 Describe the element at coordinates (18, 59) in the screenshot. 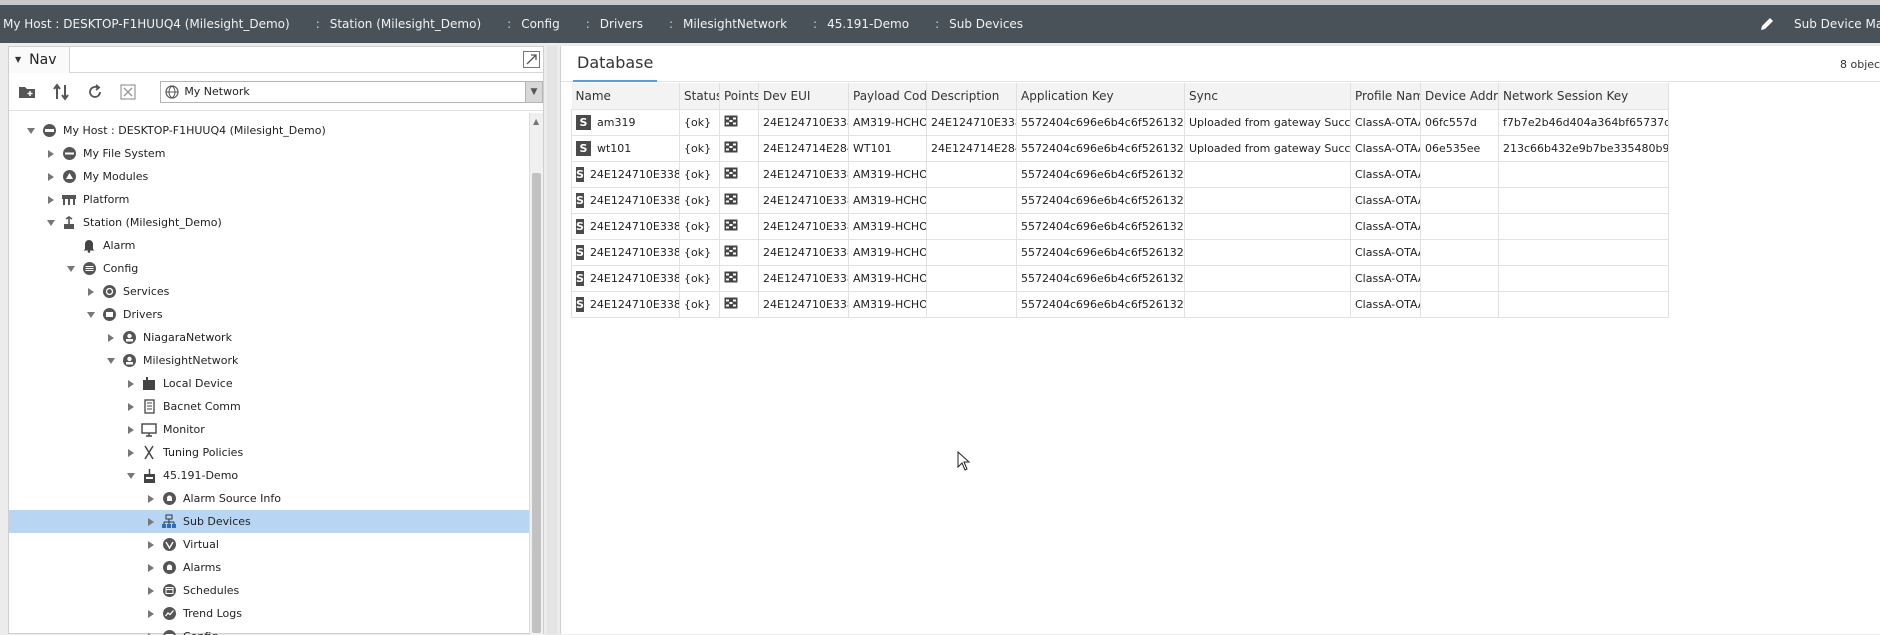

I see `caret-down-icon: ▼` at that location.